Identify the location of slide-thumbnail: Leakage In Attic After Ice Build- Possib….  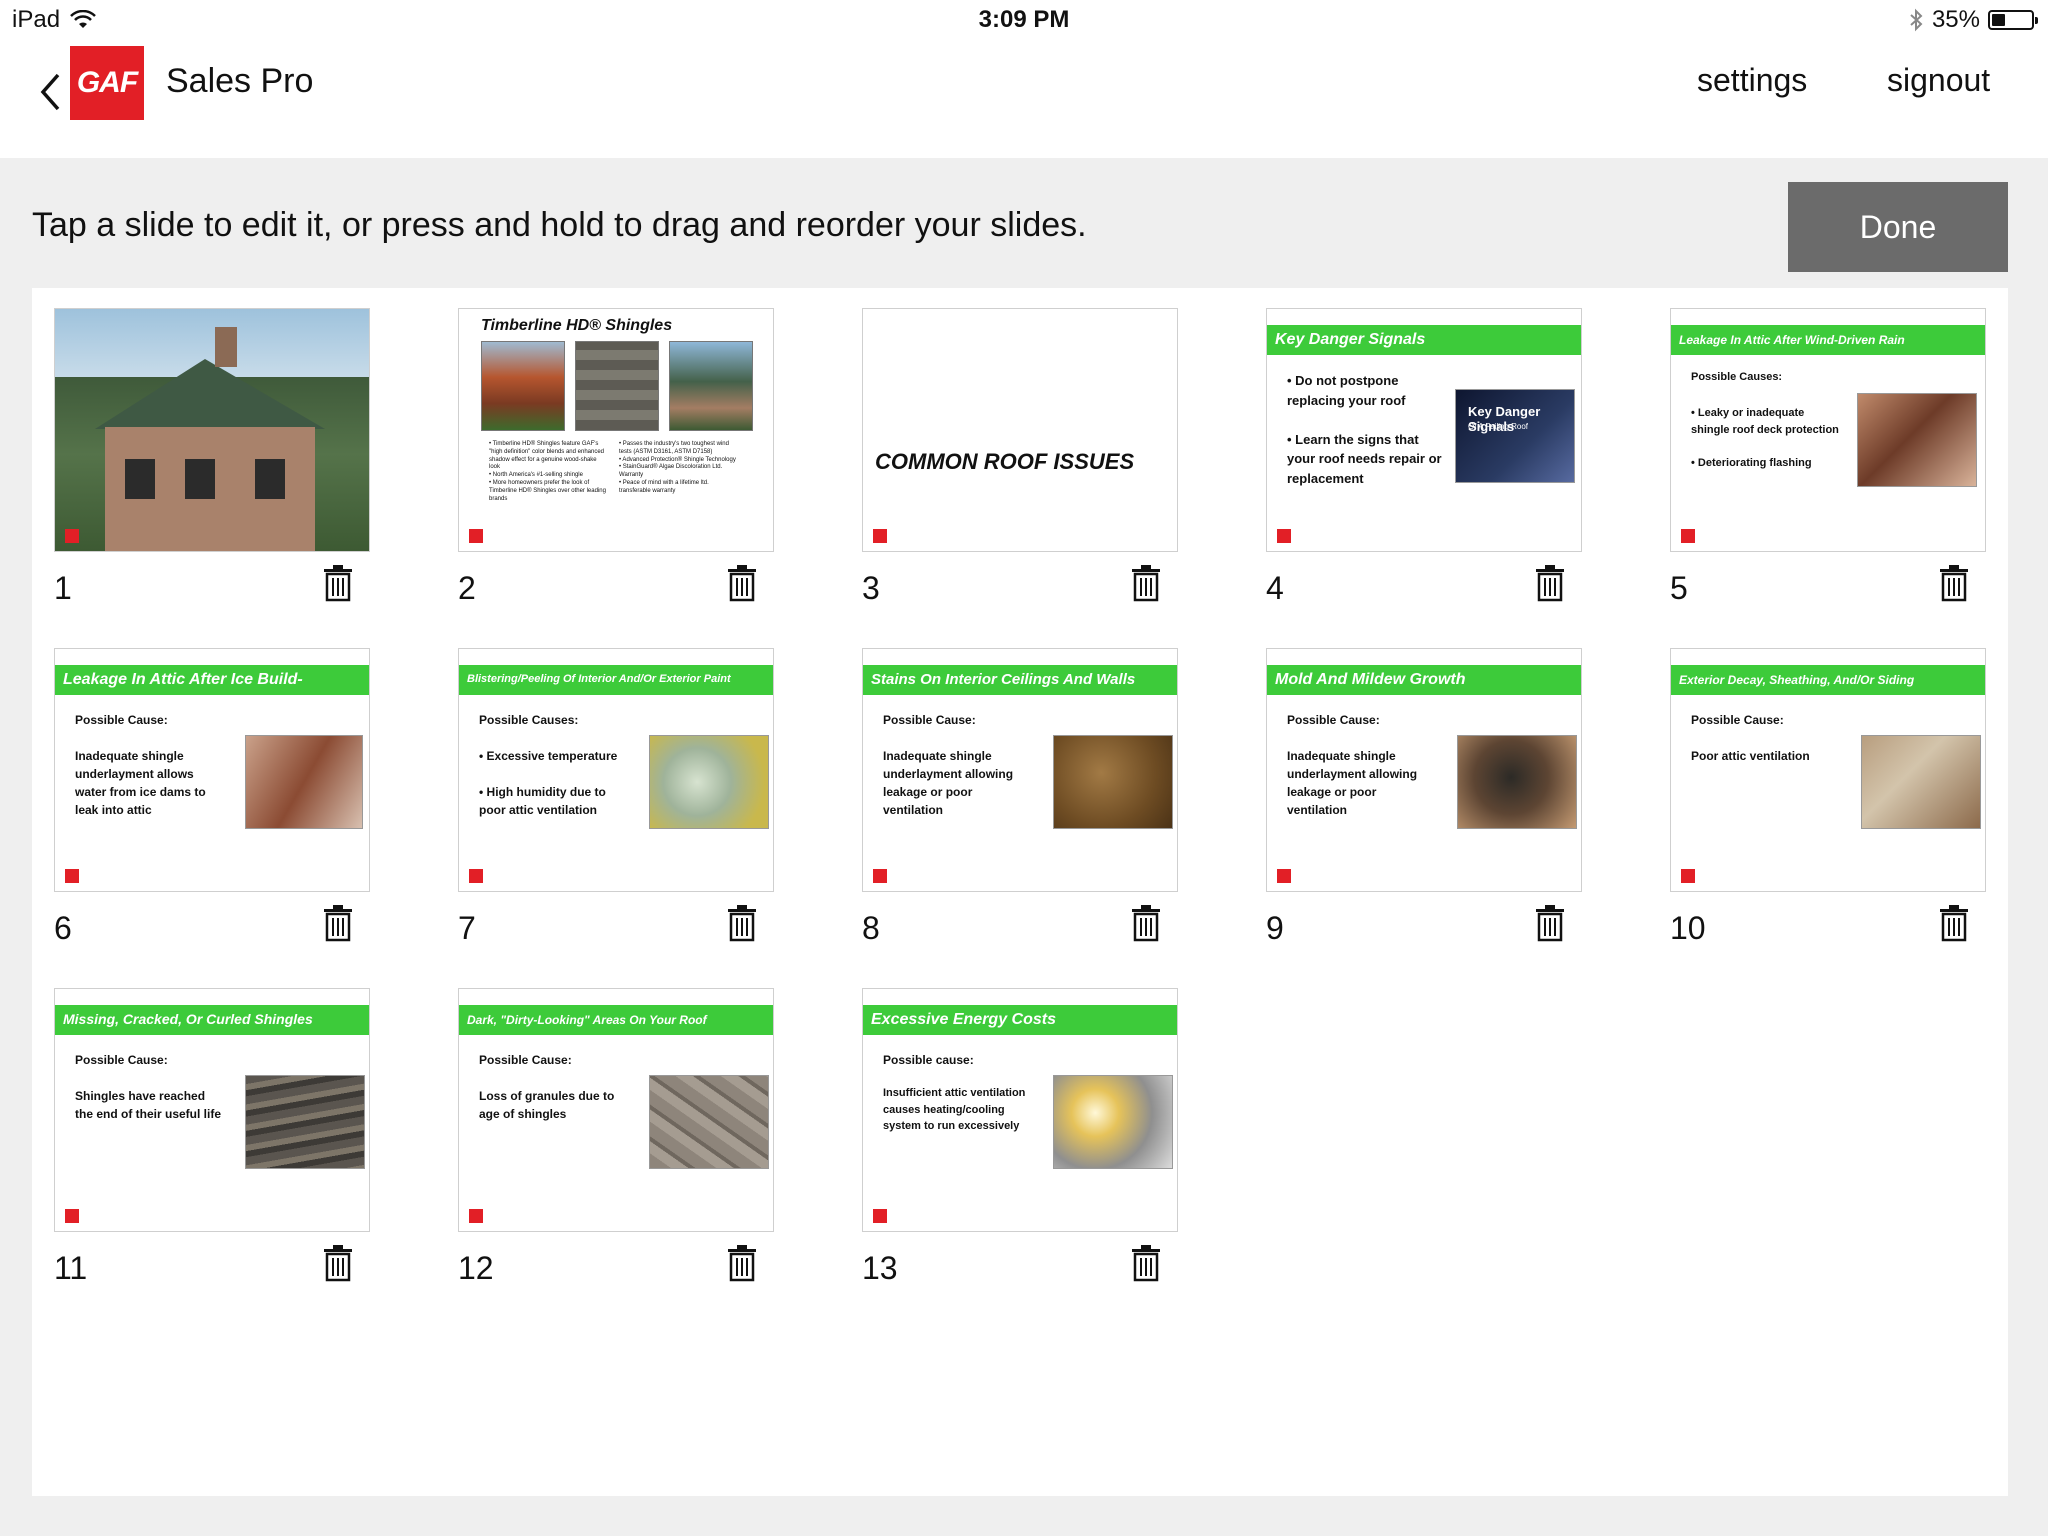
(212, 770).